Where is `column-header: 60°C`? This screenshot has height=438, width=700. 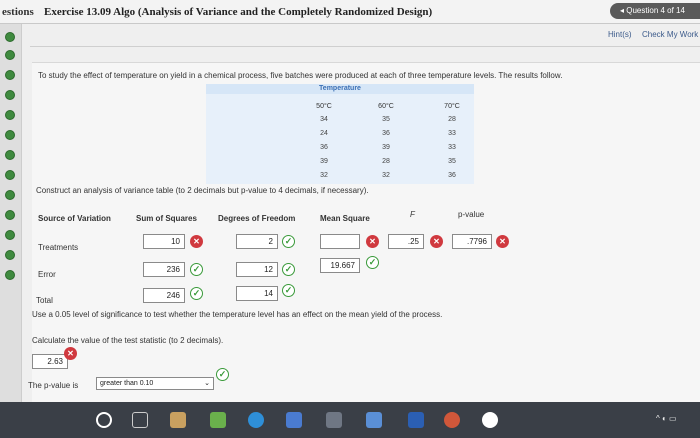 column-header: 60°C is located at coordinates (386, 106).